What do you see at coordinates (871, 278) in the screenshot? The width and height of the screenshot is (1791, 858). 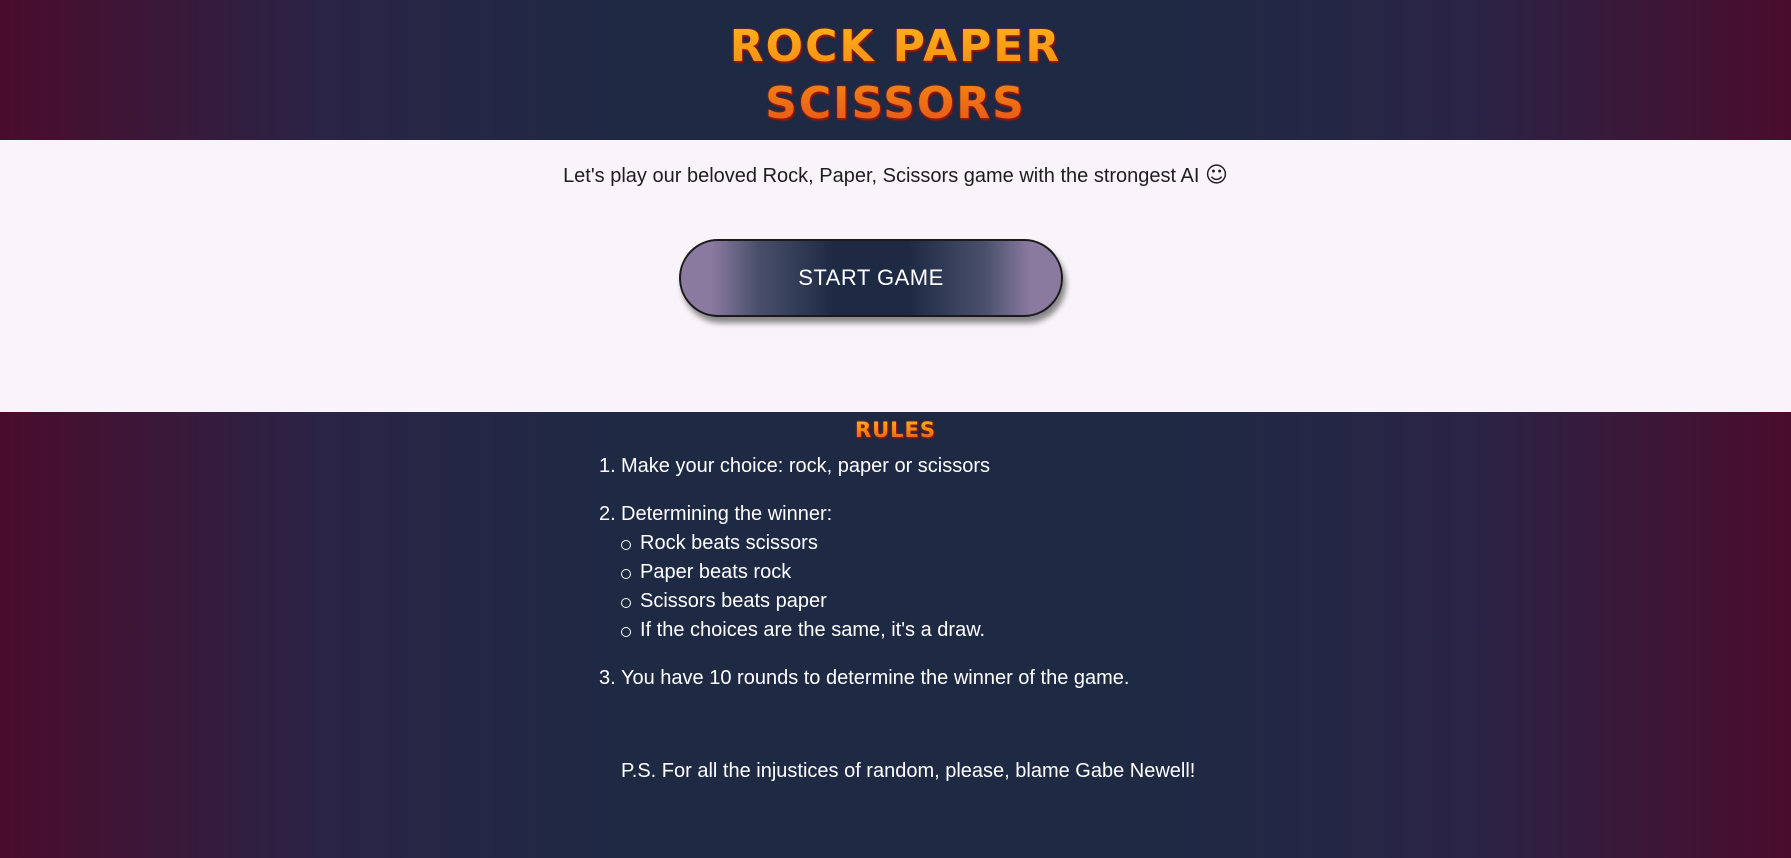 I see `start-game-button: START GAME` at bounding box center [871, 278].